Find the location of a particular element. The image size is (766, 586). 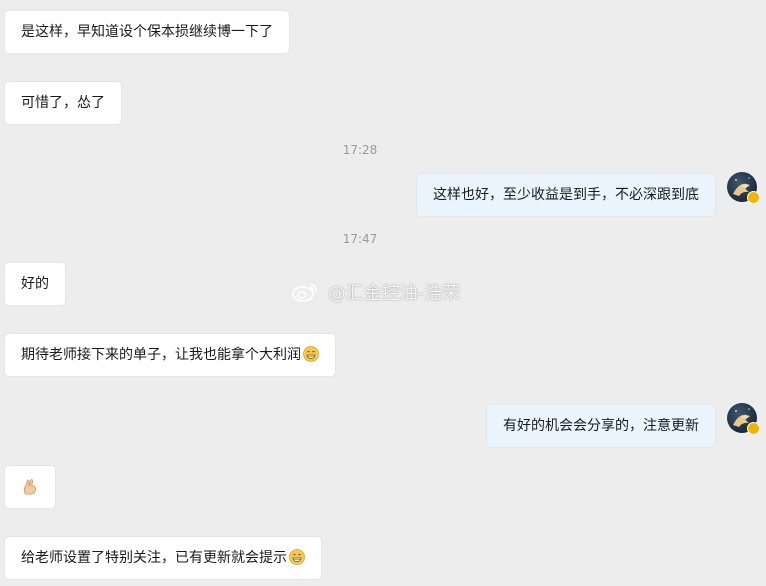

watermark: @汇金控油-浩荣 is located at coordinates (376, 294).